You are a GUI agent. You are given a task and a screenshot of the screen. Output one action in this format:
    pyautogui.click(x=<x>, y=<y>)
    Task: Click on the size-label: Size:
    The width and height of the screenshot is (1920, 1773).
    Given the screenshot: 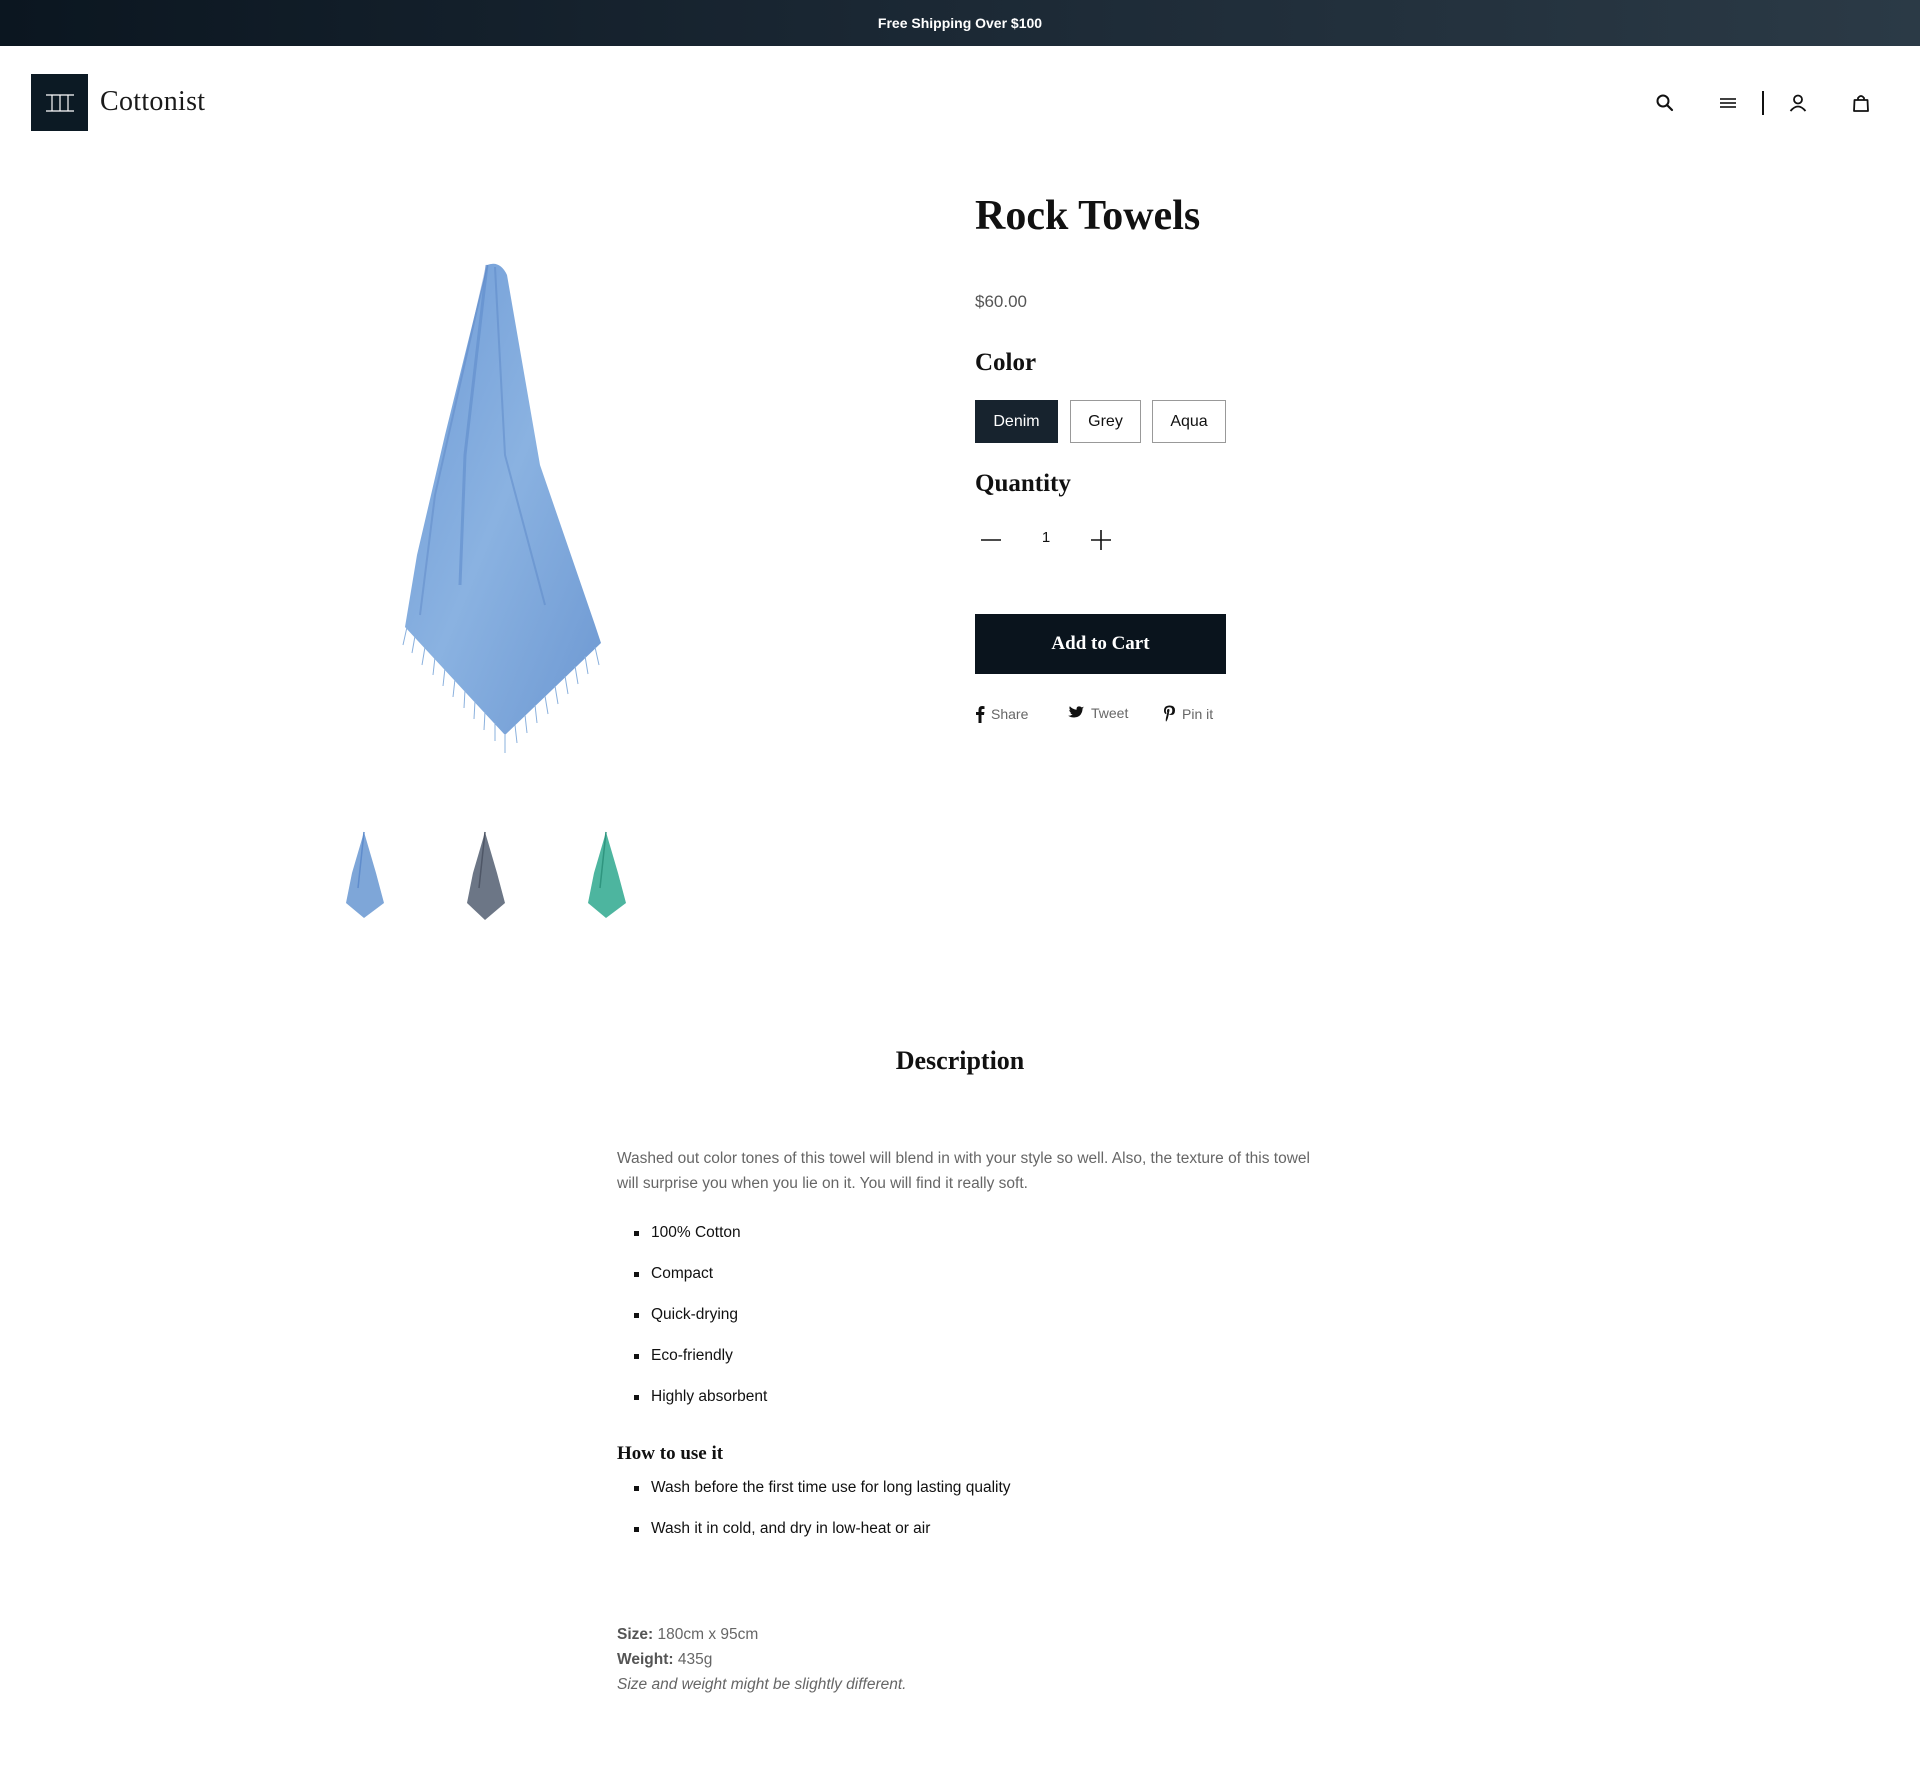 What is the action you would take?
    pyautogui.click(x=635, y=1634)
    